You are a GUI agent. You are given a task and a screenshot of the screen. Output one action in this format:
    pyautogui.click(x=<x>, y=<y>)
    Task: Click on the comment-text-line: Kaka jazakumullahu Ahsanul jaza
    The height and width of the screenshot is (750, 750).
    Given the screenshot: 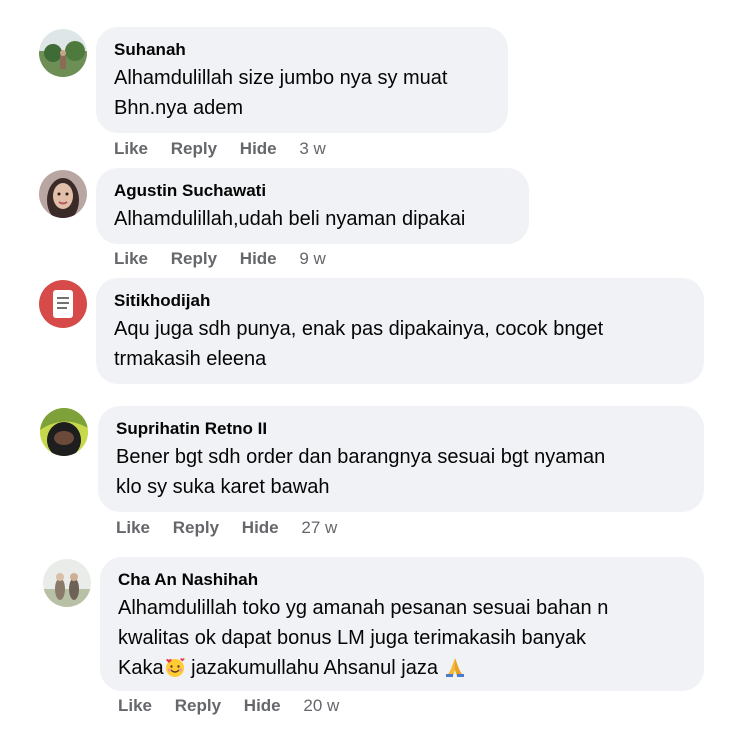 What is the action you would take?
    pyautogui.click(x=402, y=668)
    